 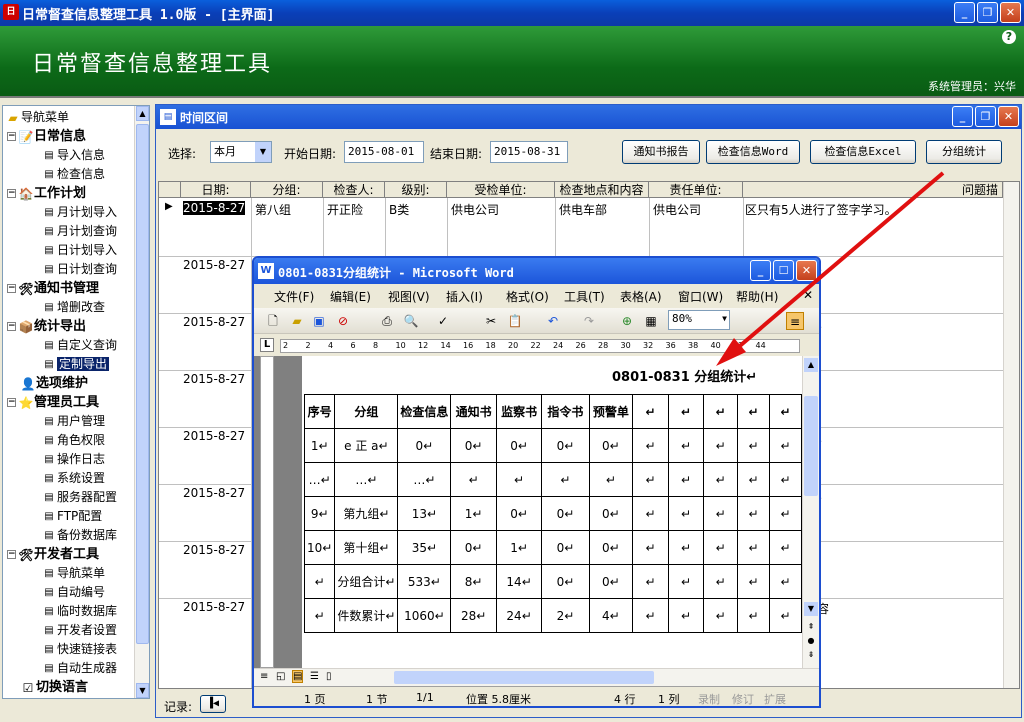 What do you see at coordinates (962, 116) in the screenshot?
I see `inner-minimize-button: _` at bounding box center [962, 116].